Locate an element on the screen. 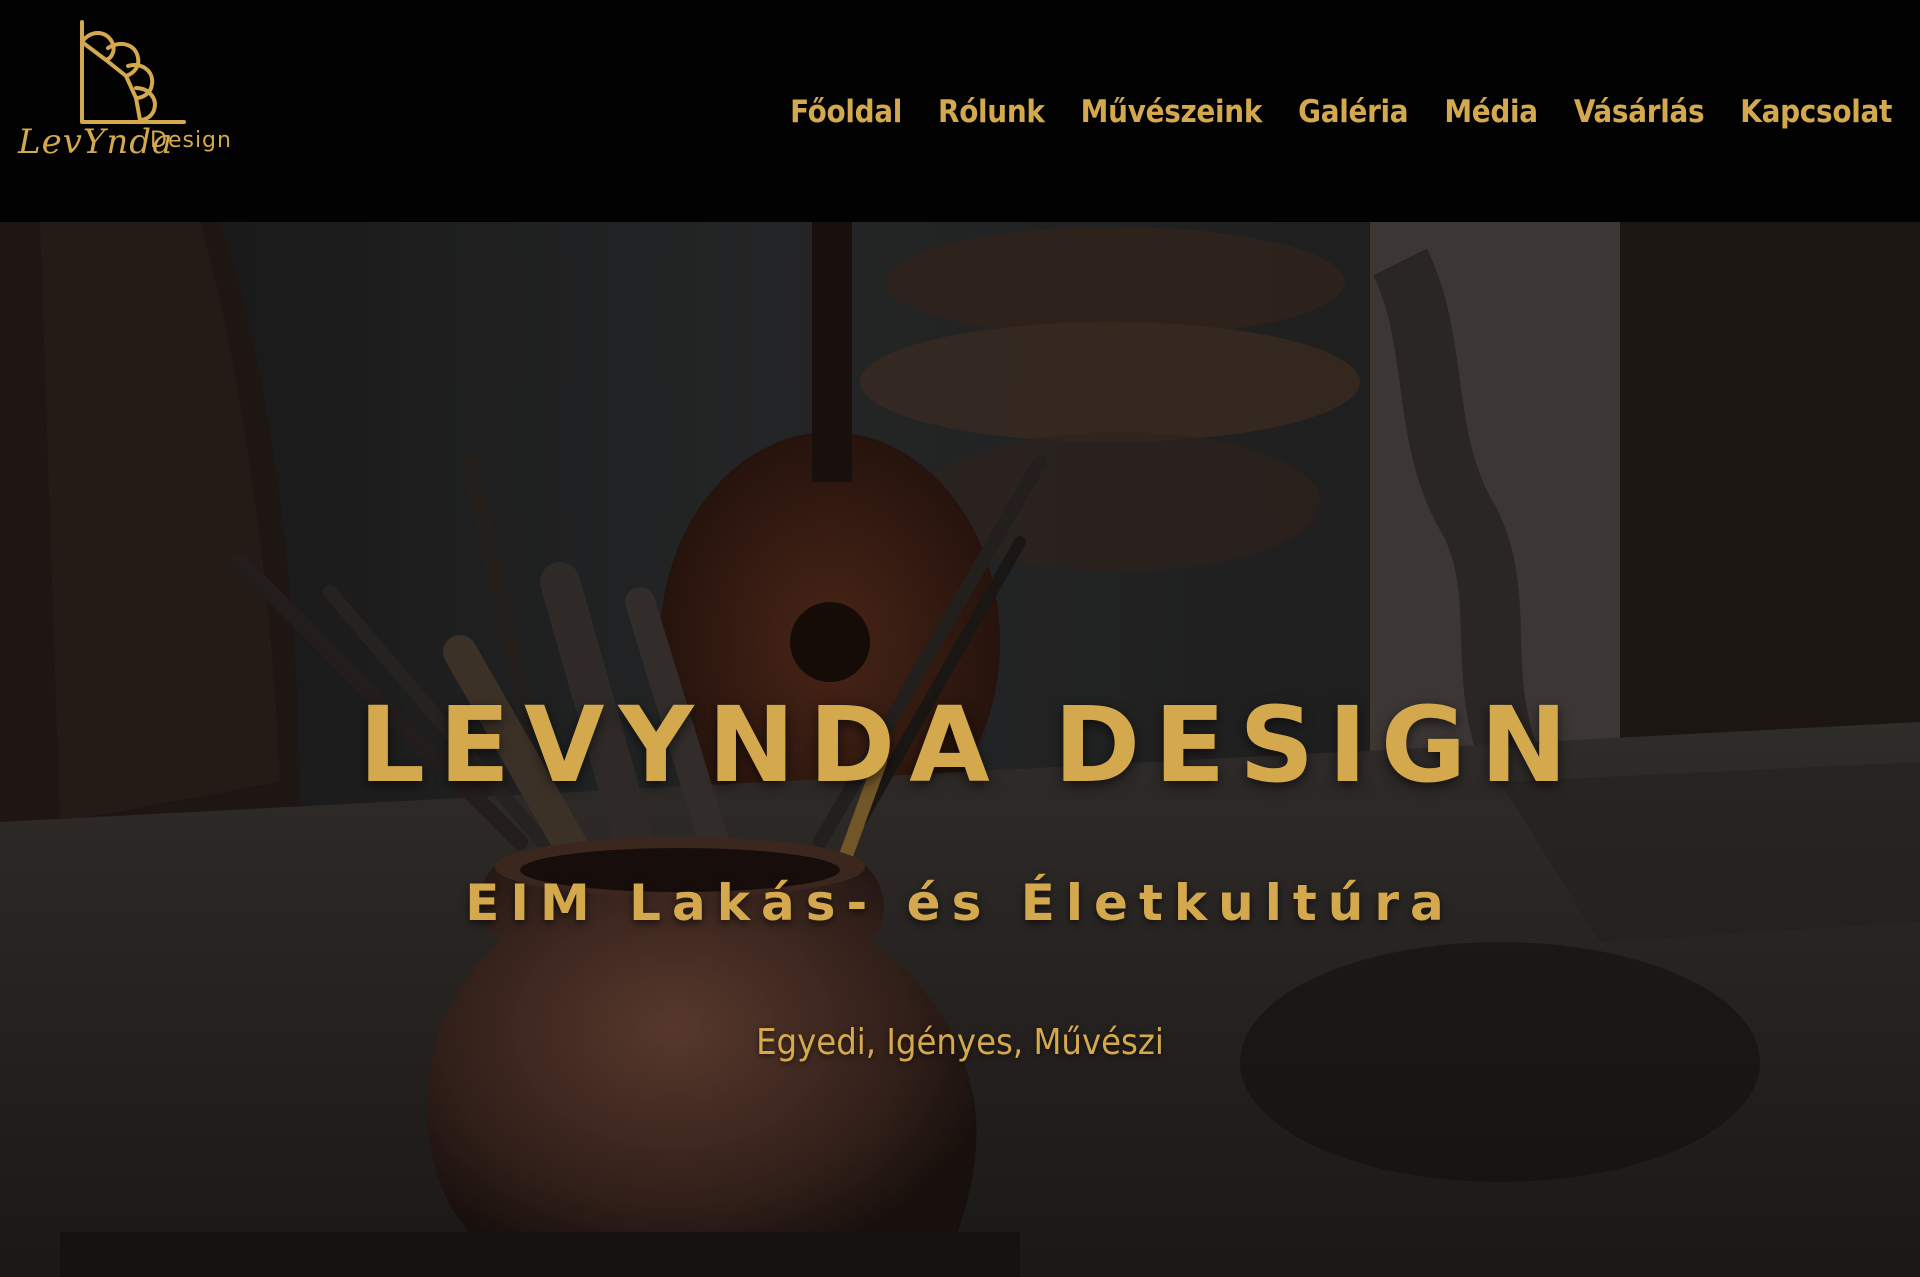 The height and width of the screenshot is (1277, 1920). site-logo: LevYnda Design is located at coordinates (126, 108).